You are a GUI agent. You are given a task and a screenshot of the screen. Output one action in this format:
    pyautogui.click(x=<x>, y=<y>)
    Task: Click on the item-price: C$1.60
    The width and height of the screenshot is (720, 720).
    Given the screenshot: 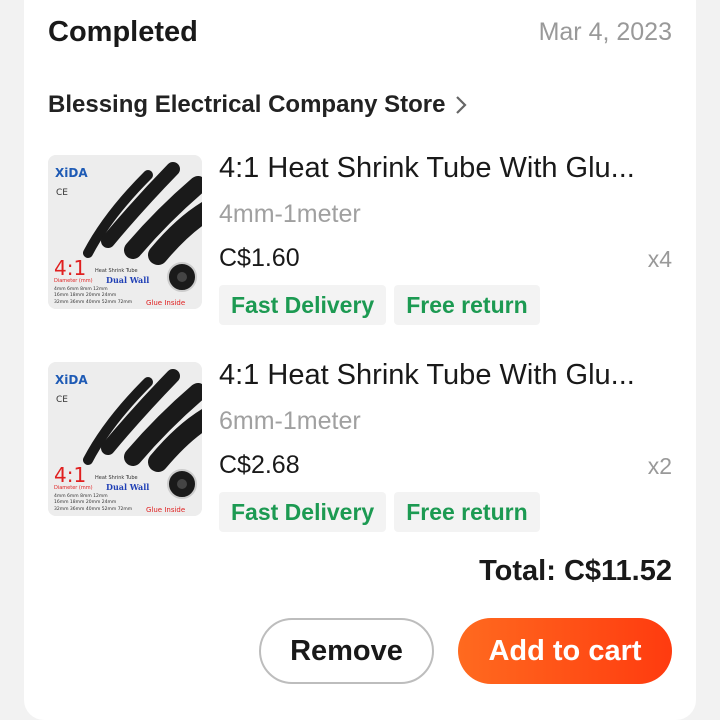 What is the action you would take?
    pyautogui.click(x=259, y=258)
    